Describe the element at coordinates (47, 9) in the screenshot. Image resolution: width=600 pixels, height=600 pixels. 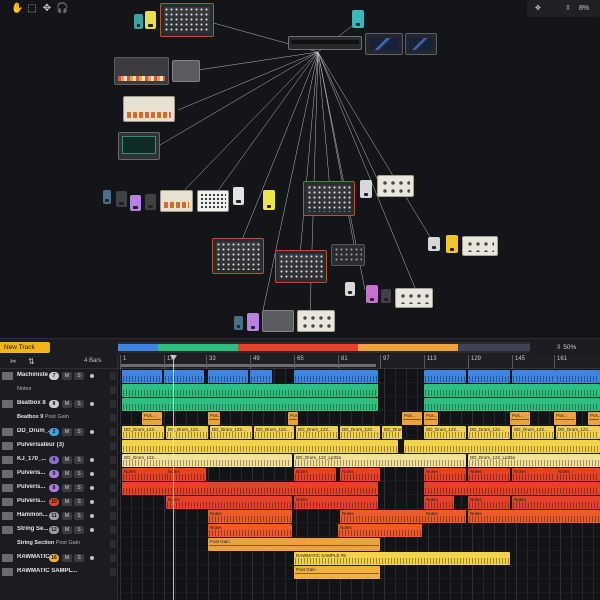
I see `move-icon: ✥` at that location.